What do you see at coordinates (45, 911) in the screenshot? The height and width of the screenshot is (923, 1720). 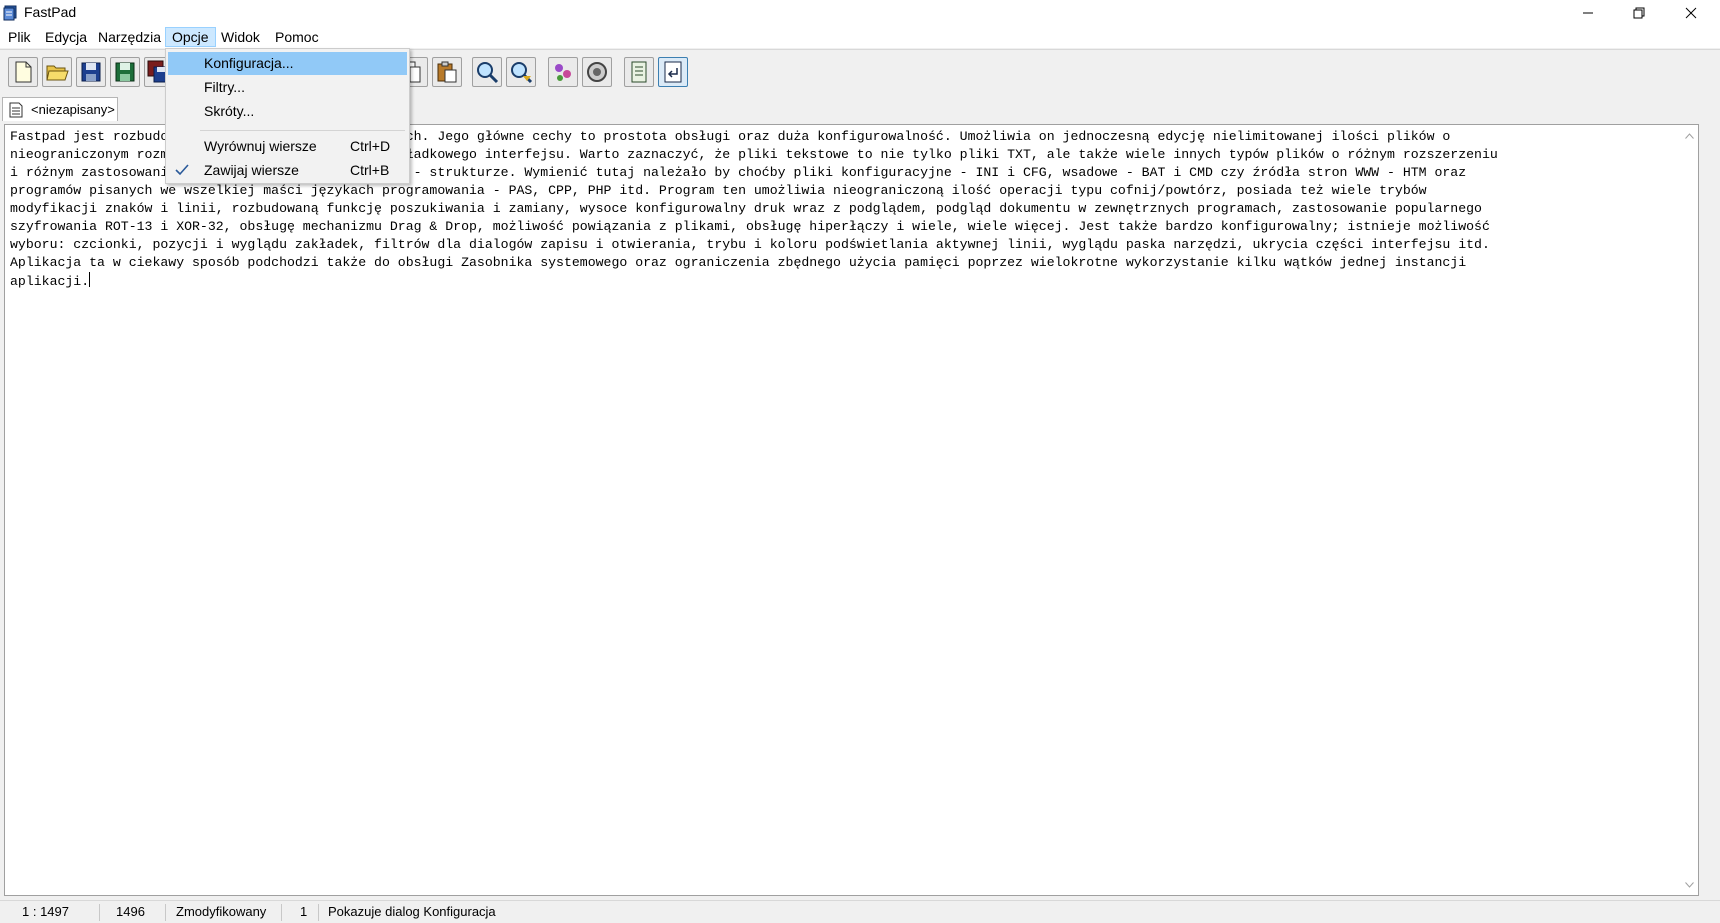 I see `status-cursor-position: 1 : 1497` at bounding box center [45, 911].